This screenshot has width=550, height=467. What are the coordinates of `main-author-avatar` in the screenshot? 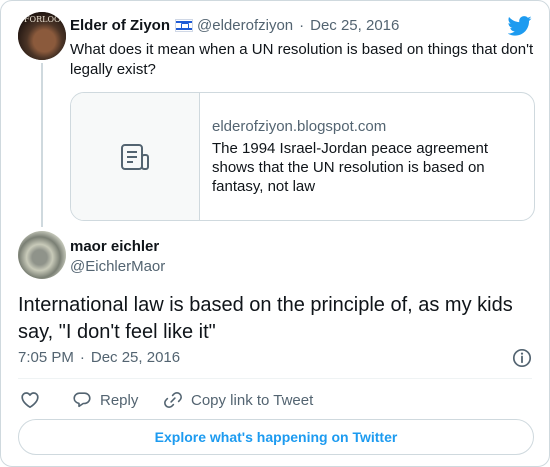 It's located at (42, 255).